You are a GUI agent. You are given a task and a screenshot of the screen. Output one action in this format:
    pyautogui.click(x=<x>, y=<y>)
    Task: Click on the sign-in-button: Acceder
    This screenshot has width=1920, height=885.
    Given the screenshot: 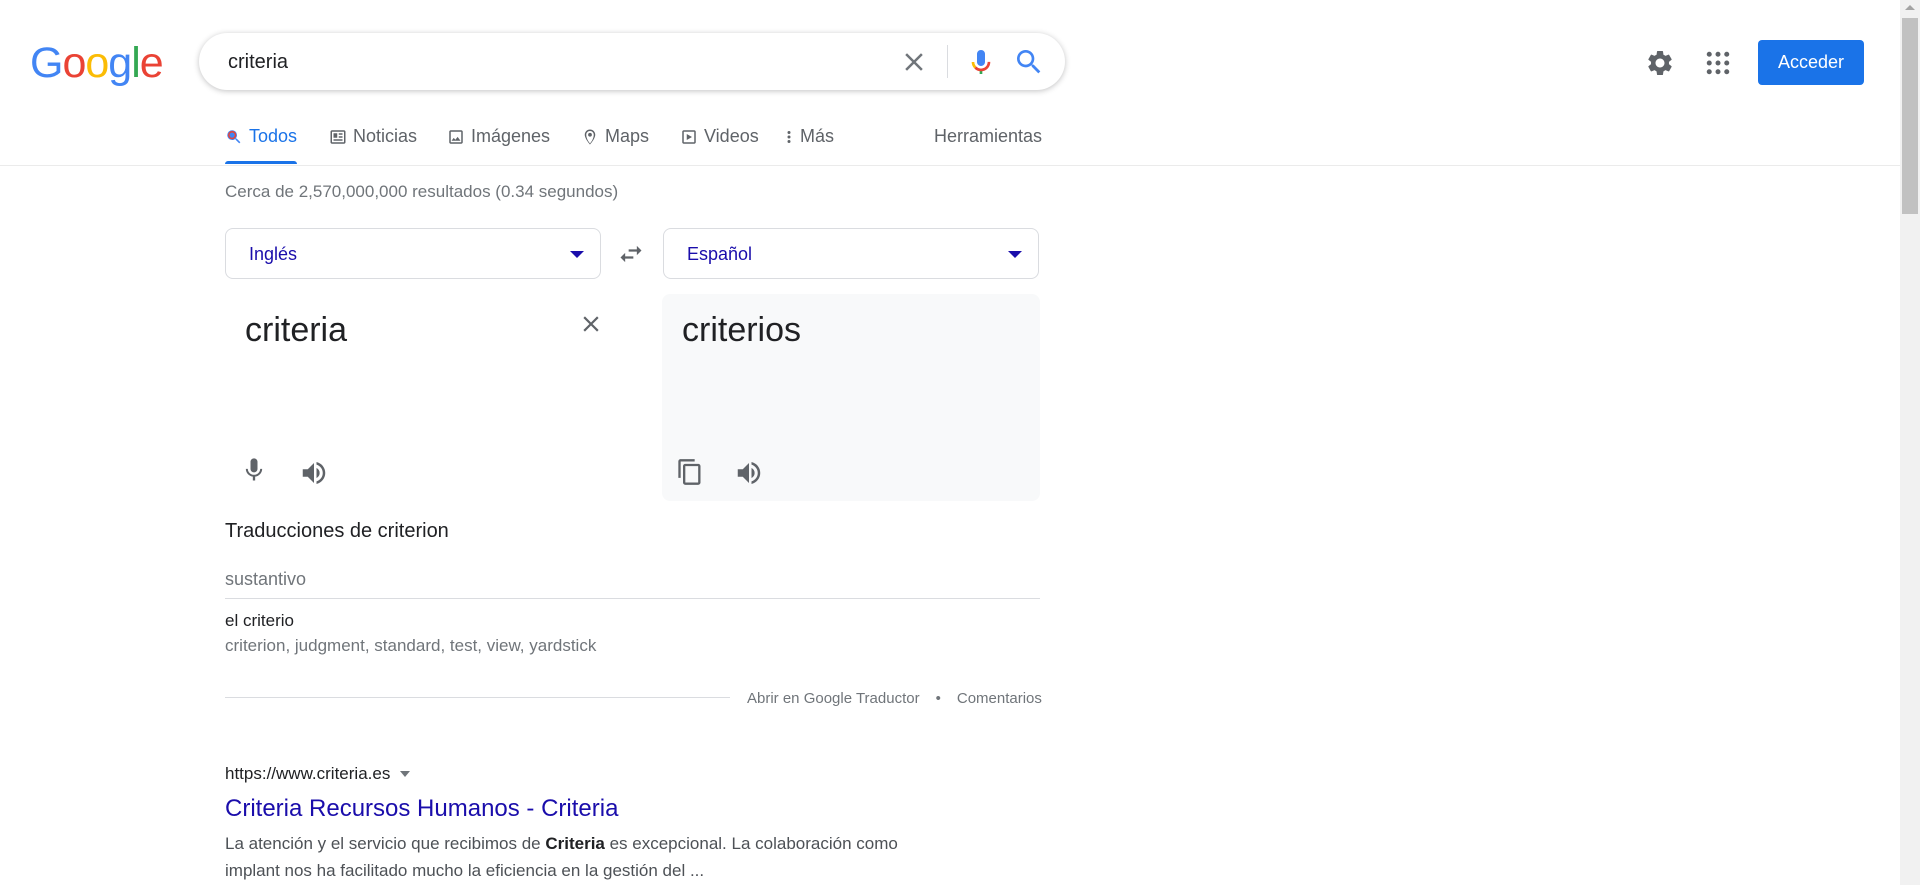 What is the action you would take?
    pyautogui.click(x=1811, y=62)
    